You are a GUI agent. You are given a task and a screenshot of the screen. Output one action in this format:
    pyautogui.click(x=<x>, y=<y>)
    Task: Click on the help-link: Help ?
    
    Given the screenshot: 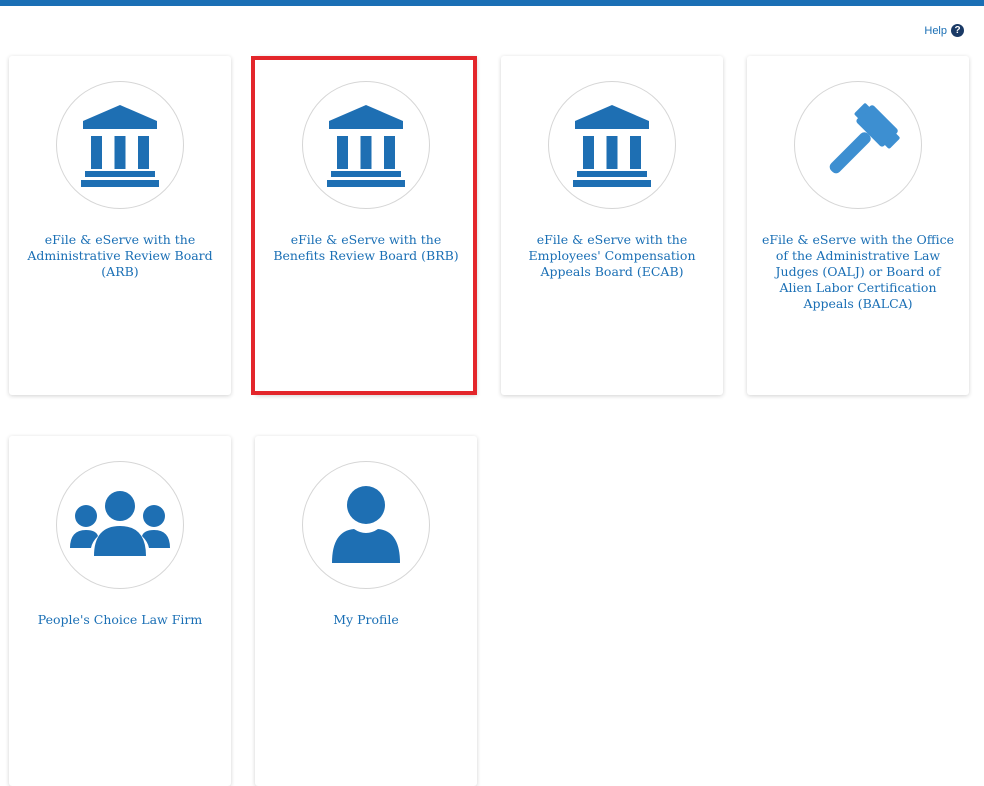 What is the action you would take?
    pyautogui.click(x=944, y=30)
    